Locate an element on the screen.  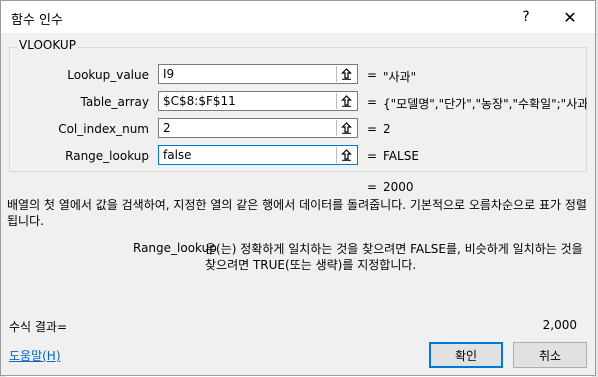
arg-label-lookup-value: Lookup_value is located at coordinates (108, 75).